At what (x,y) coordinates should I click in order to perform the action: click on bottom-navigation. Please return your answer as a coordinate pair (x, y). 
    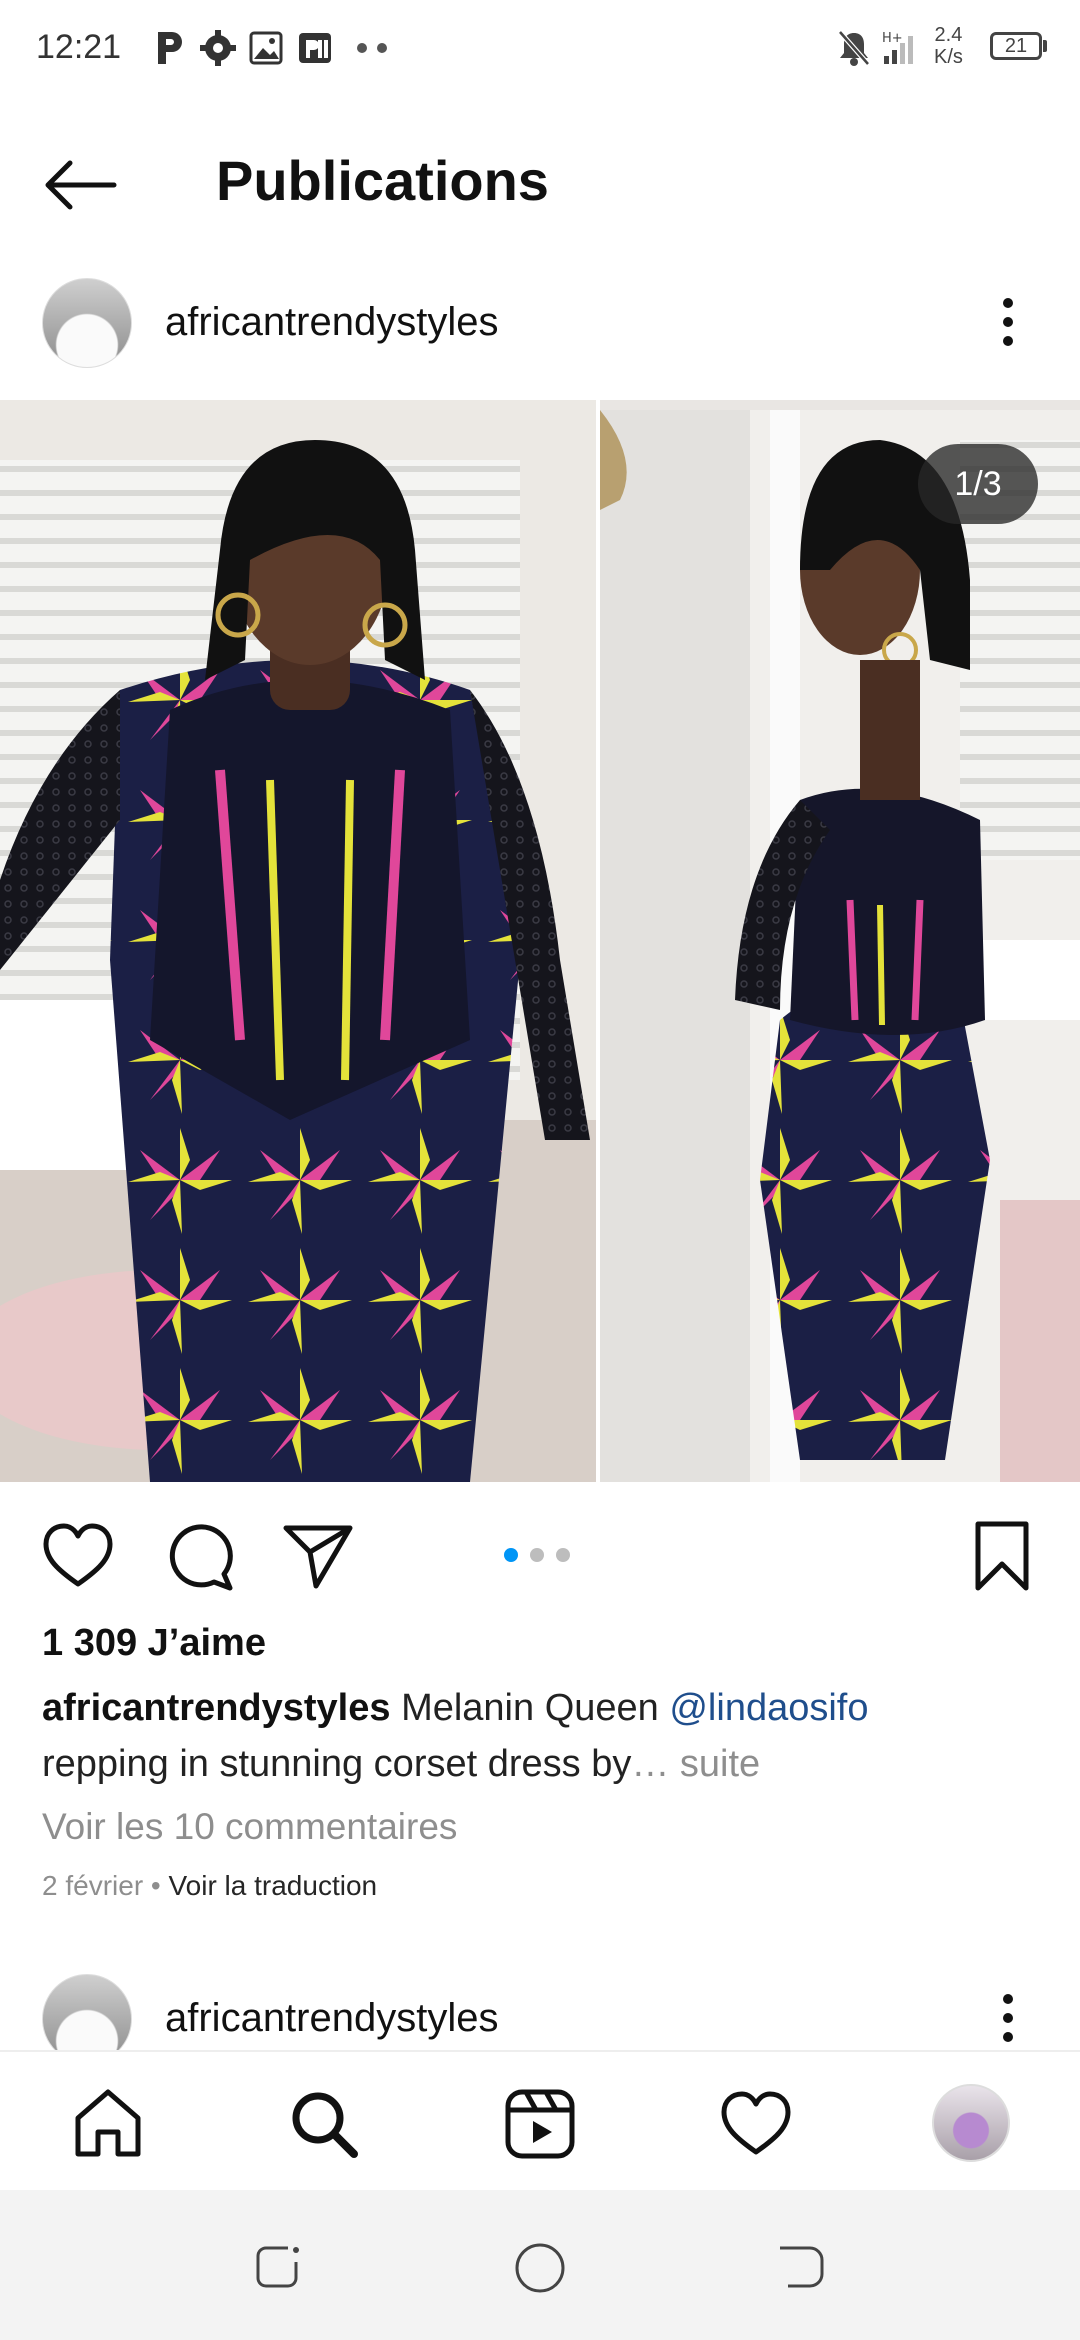
    Looking at the image, I should click on (540, 2121).